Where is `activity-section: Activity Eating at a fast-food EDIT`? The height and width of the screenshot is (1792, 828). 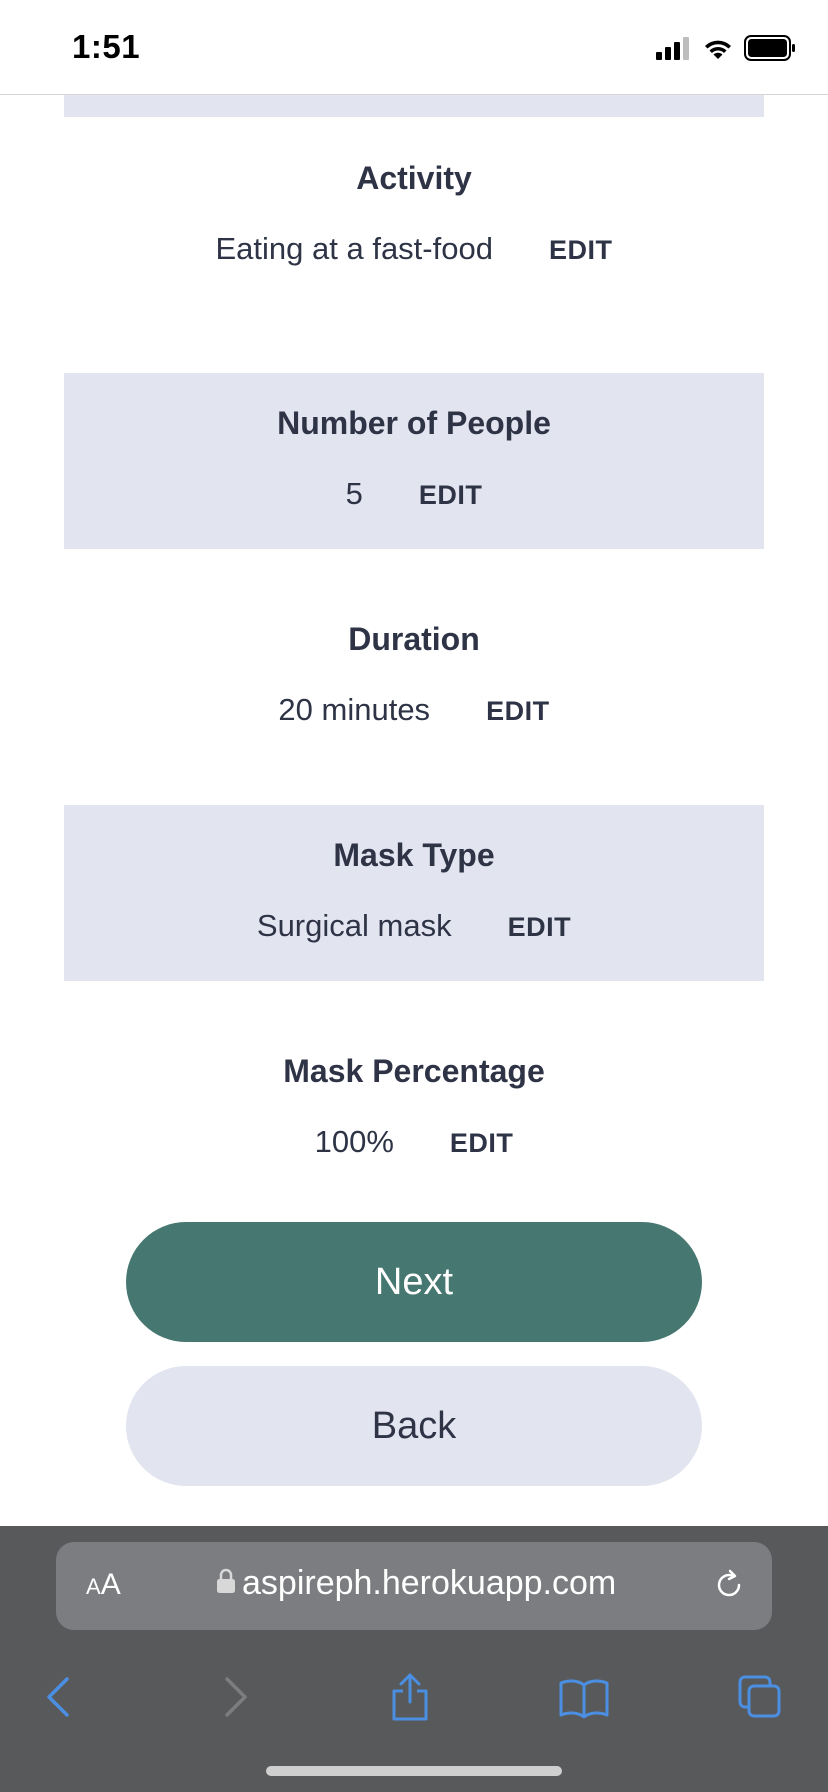 activity-section: Activity Eating at a fast-food EDIT is located at coordinates (414, 216).